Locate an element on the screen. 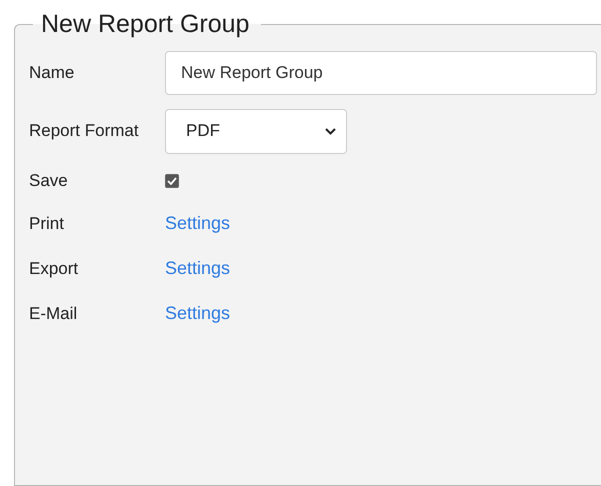 The height and width of the screenshot is (486, 601). field-label: Print is located at coordinates (47, 224).